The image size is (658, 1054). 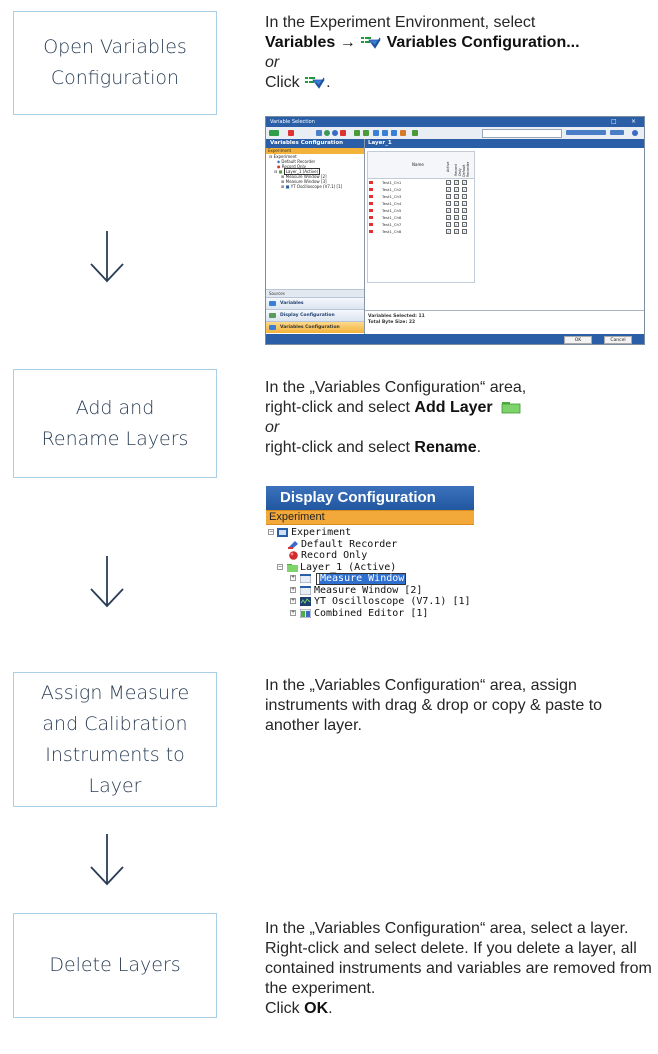 I want to click on add-layer-menu-item: Add Layer, so click(x=453, y=407).